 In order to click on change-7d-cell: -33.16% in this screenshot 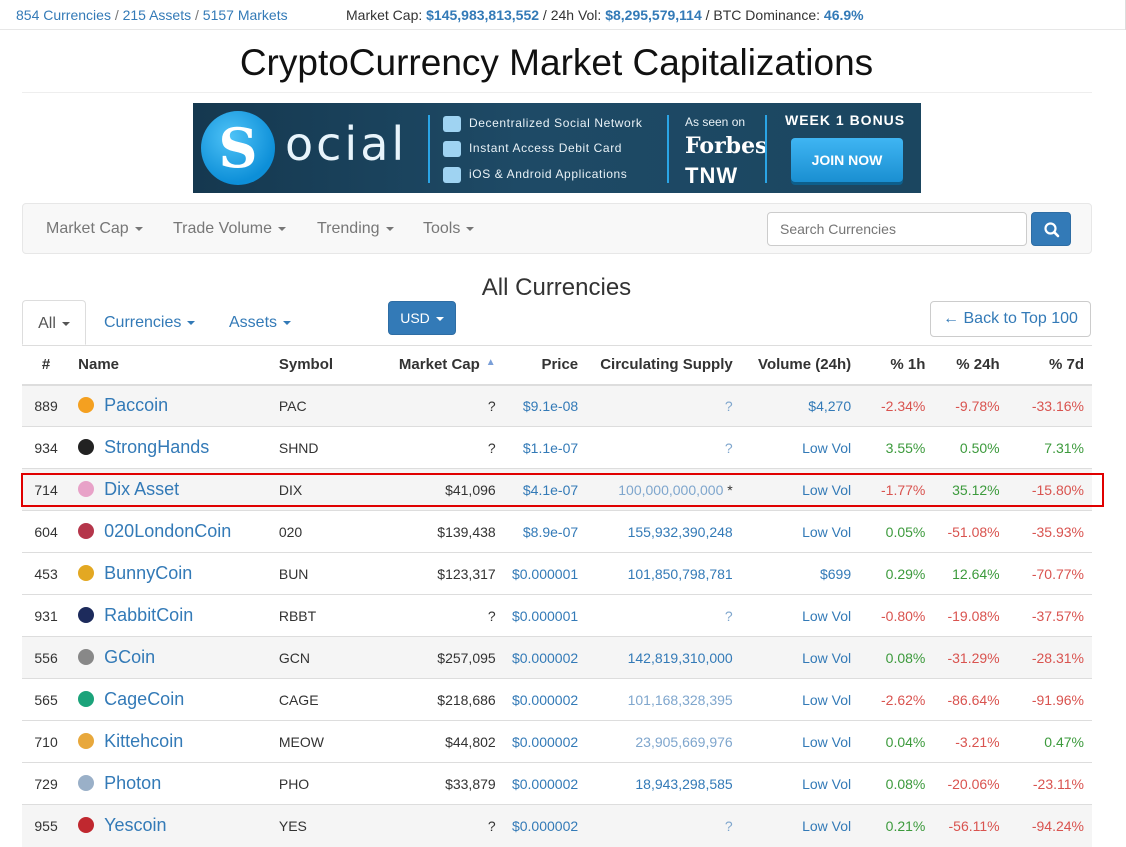, I will do `click(1049, 405)`.